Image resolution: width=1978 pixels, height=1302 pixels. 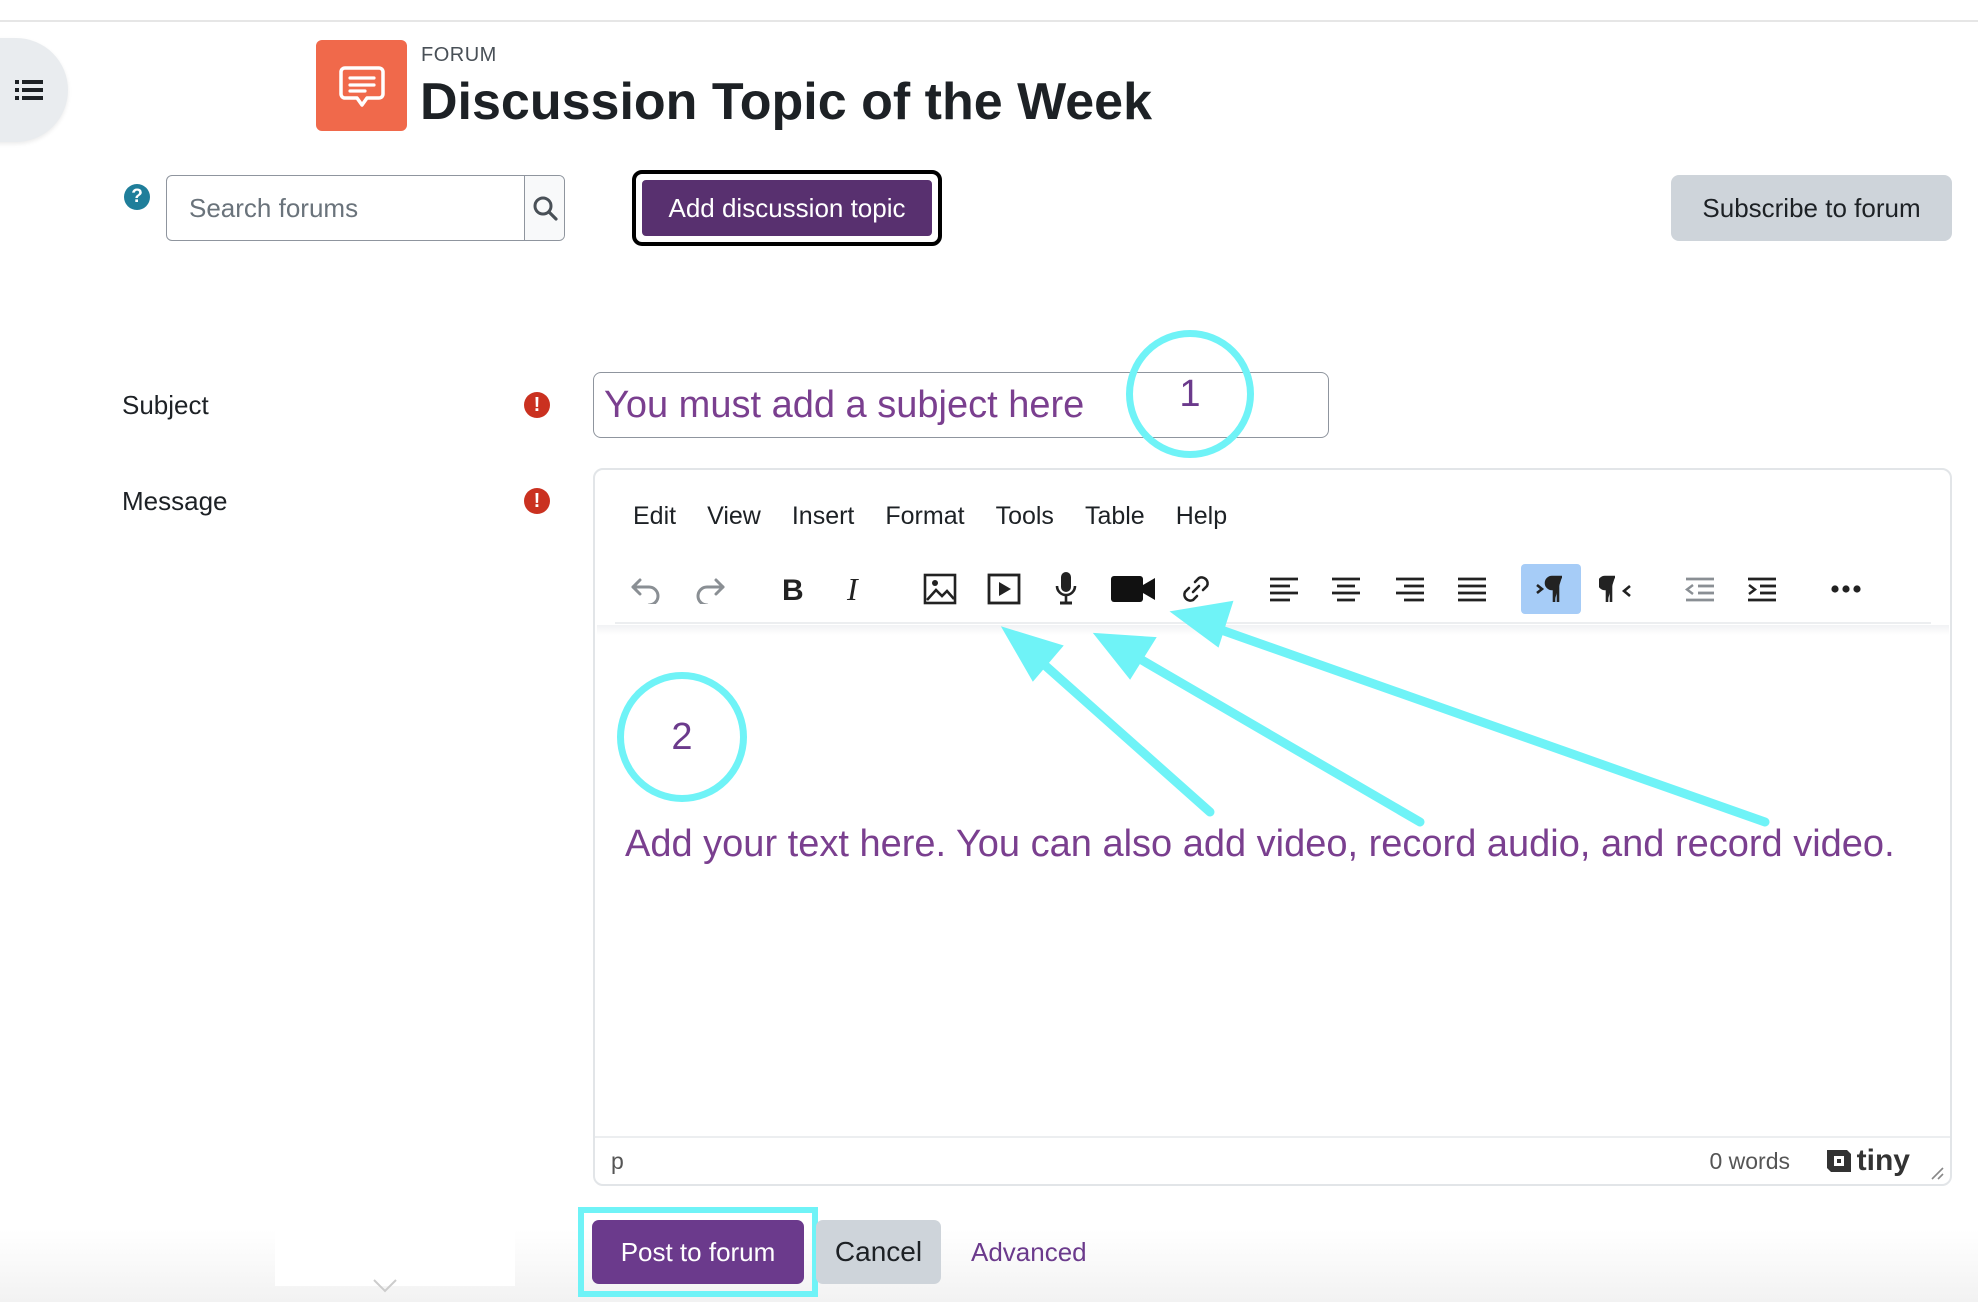 I want to click on tiny-logo: tiny, so click(x=1868, y=1161).